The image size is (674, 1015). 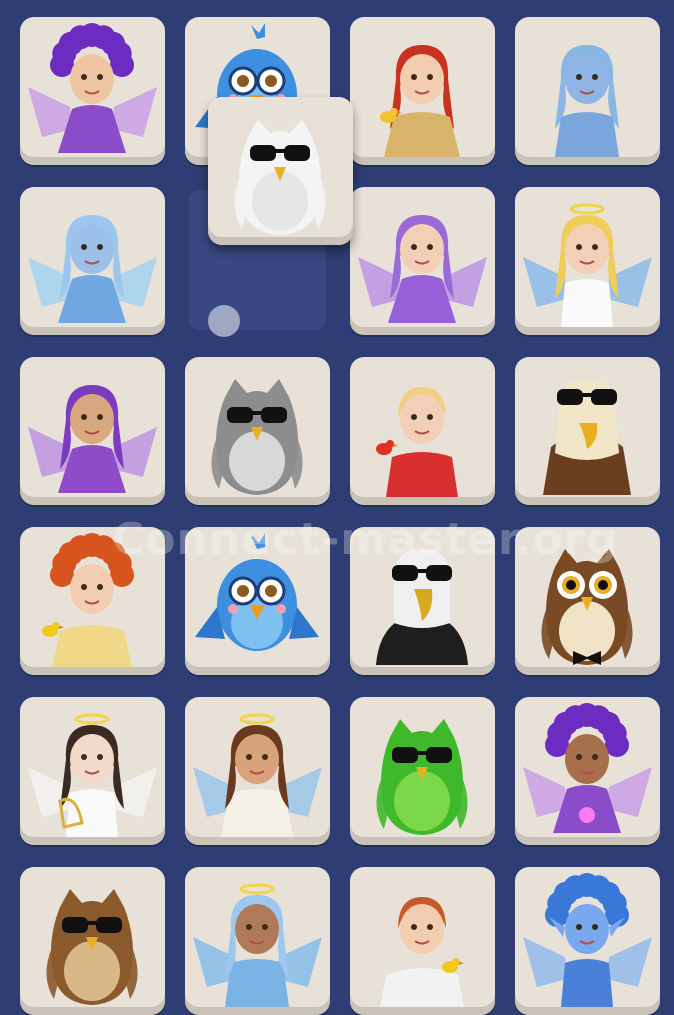 I want to click on tile-r6c3, so click(x=422, y=941).